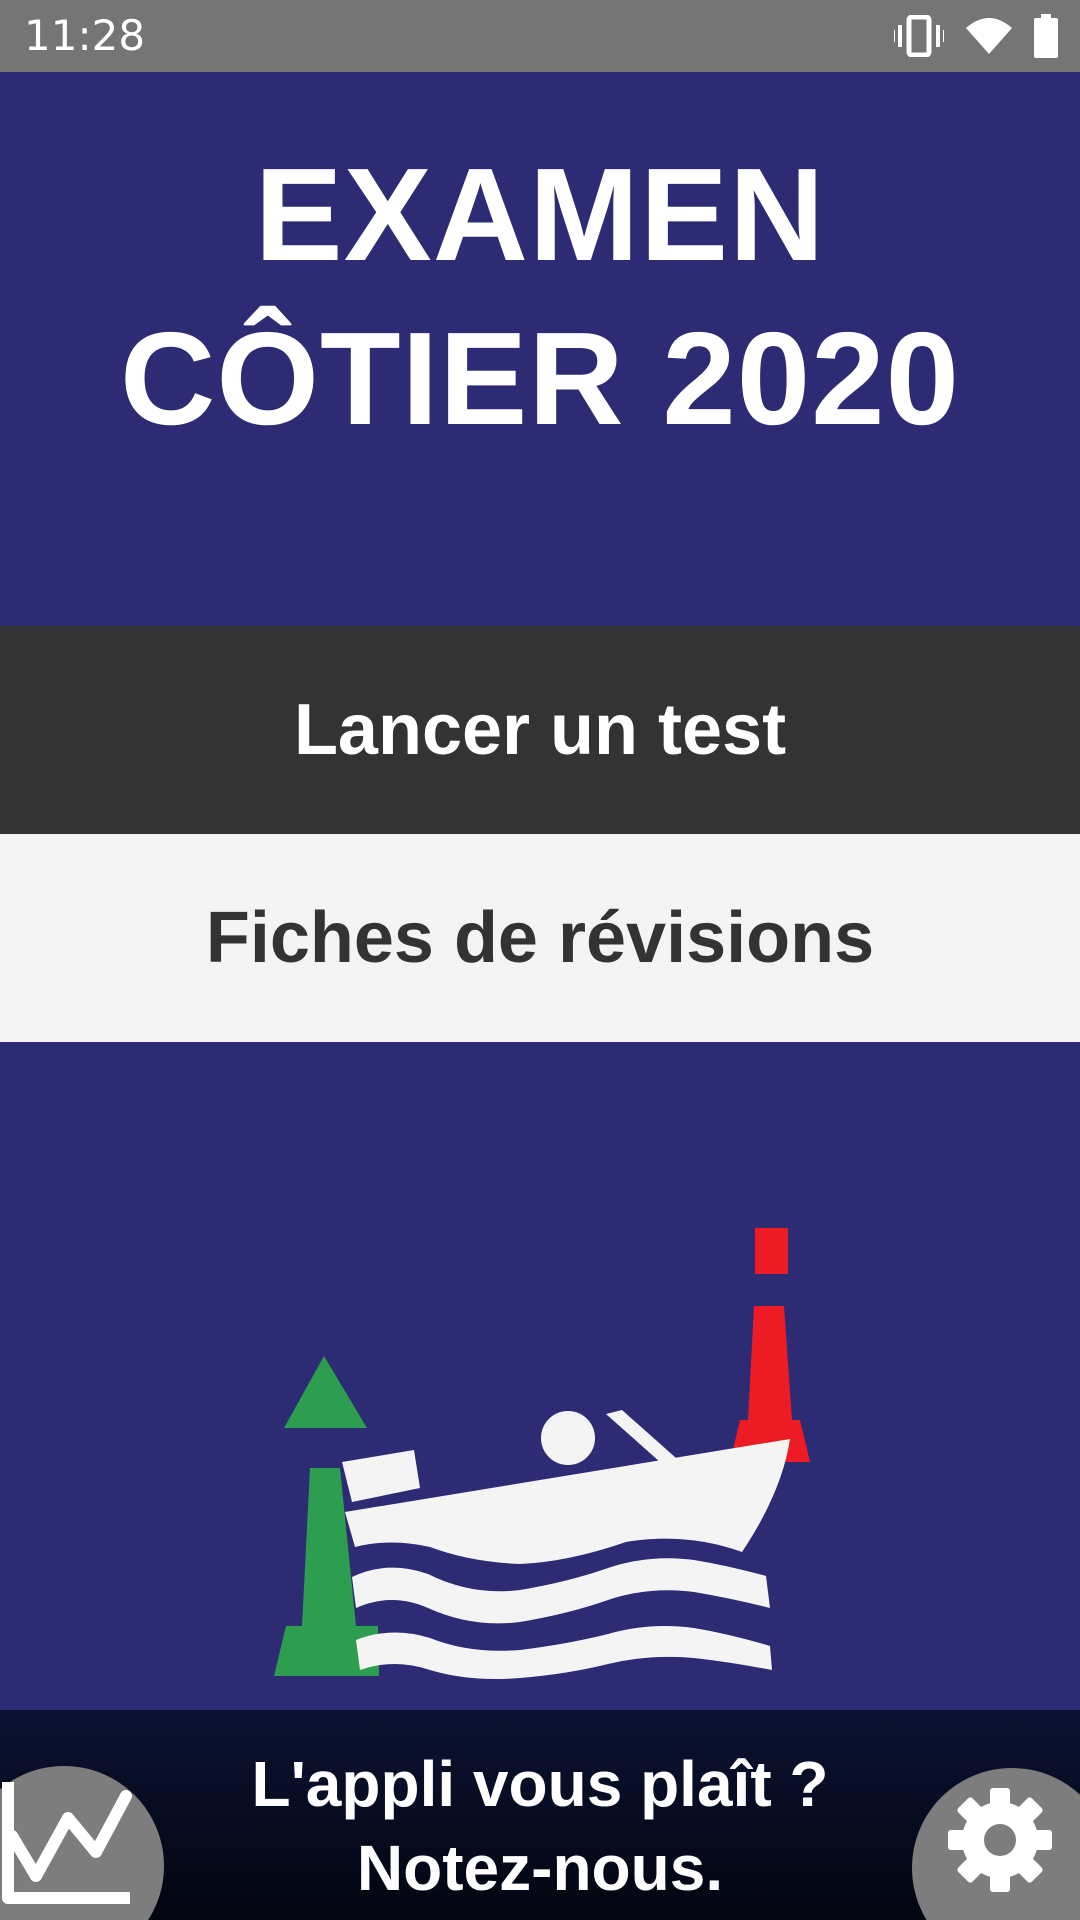  I want to click on boat-between-buoys-illustration, so click(542, 1453).